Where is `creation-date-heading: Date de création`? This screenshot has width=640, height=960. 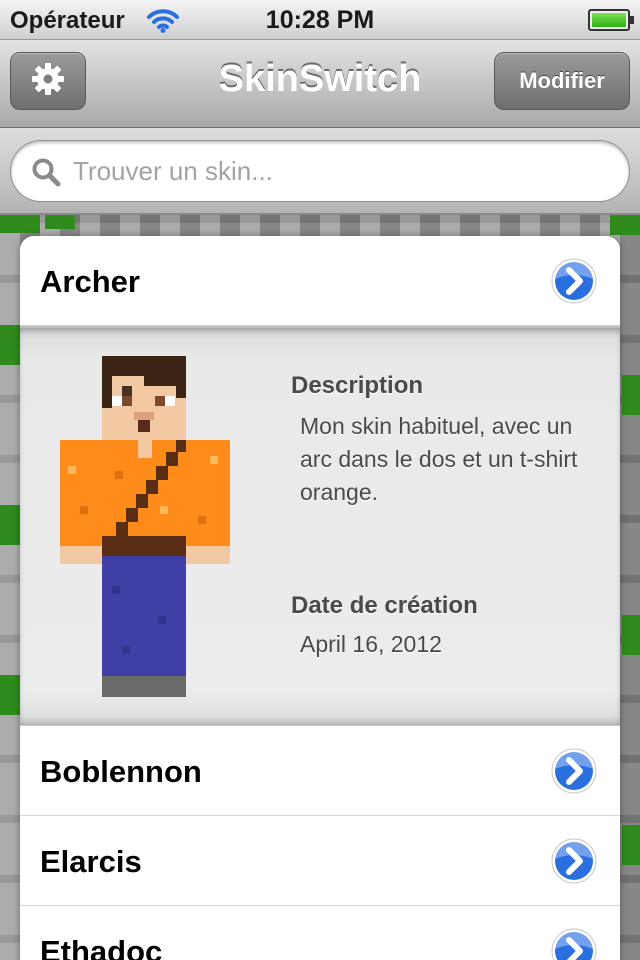
creation-date-heading: Date de création is located at coordinates (384, 605).